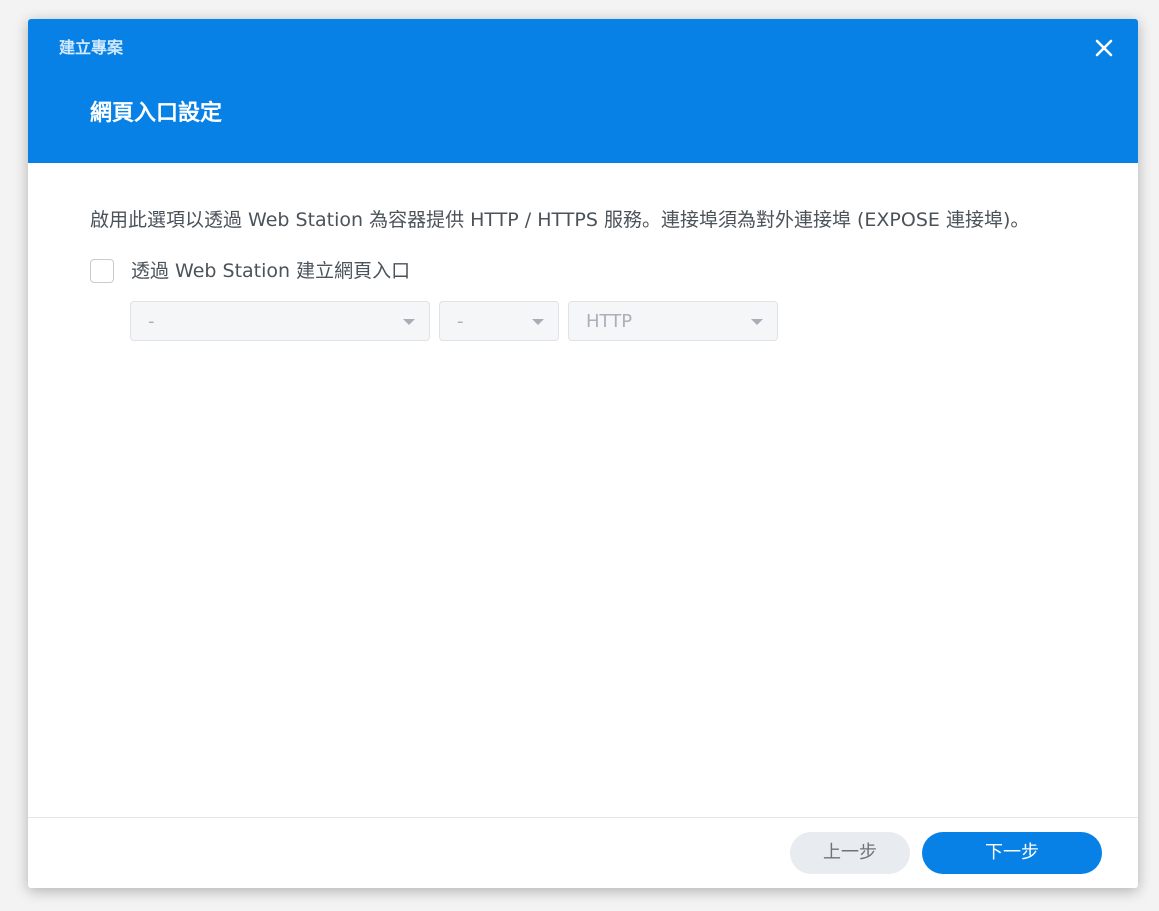 Image resolution: width=1159 pixels, height=911 pixels. Describe the element at coordinates (270, 271) in the screenshot. I see `web-portal-checkbox-label: 透過 Web Station 建立網頁入口` at that location.